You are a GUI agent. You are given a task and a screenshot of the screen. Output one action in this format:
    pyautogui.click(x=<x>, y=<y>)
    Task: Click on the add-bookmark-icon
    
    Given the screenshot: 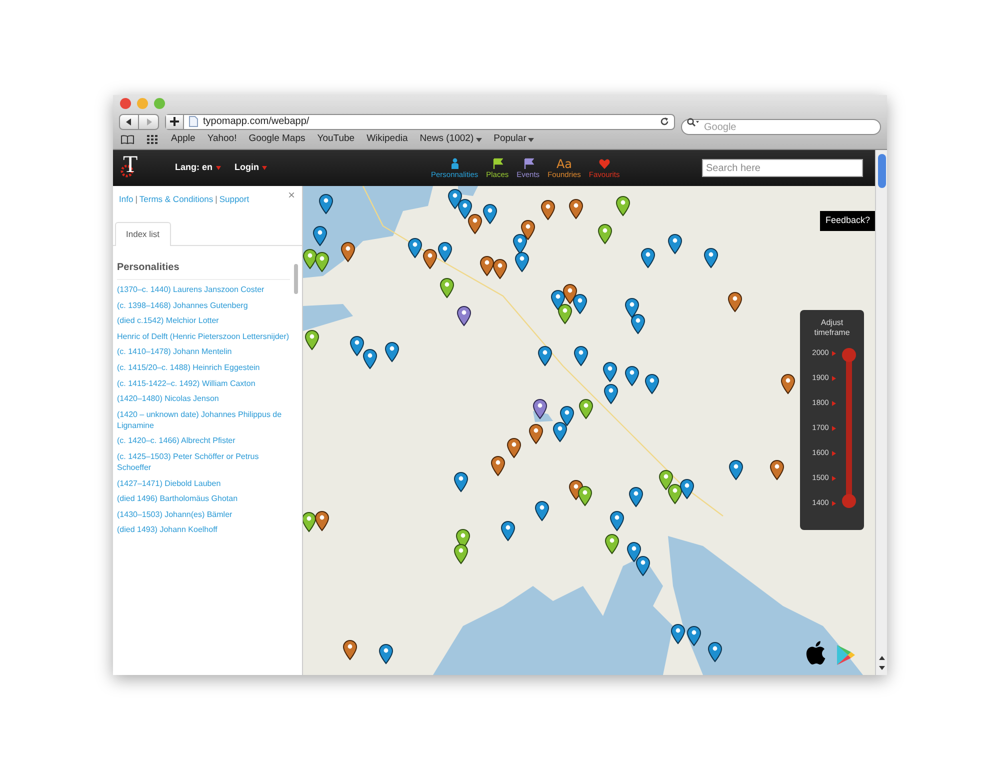 What is the action you would take?
    pyautogui.click(x=175, y=121)
    